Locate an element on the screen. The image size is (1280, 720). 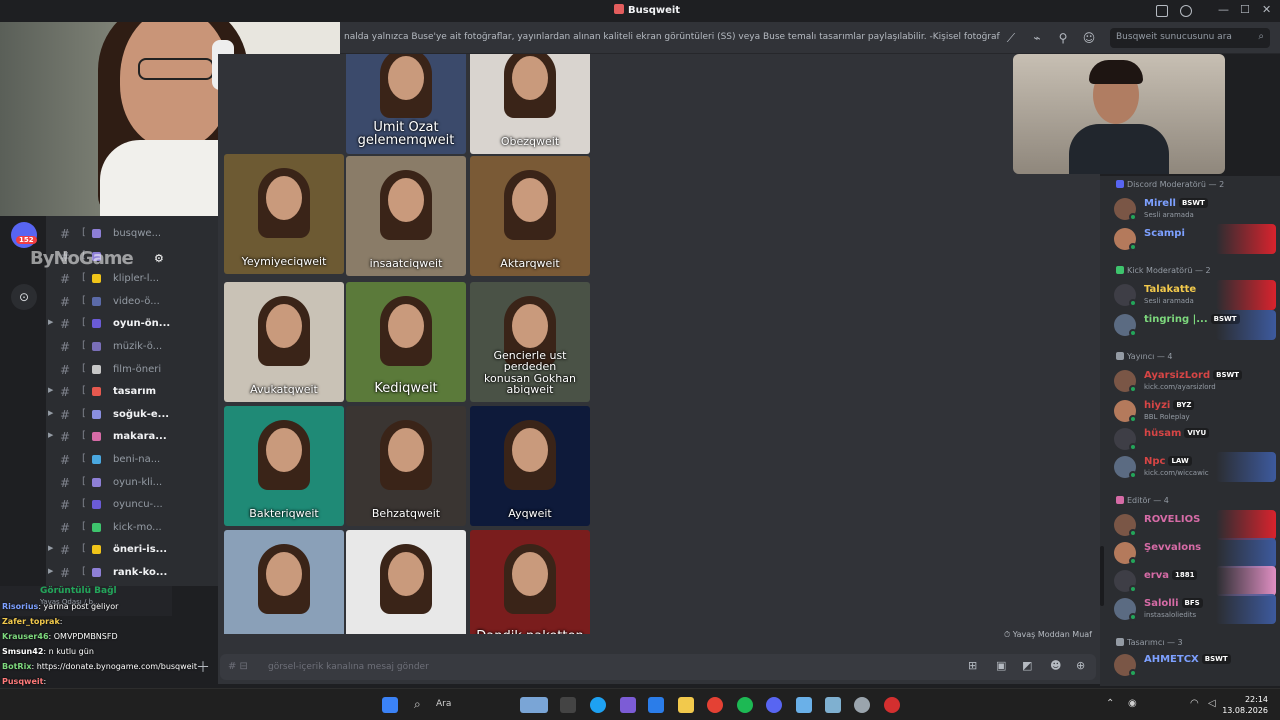
image-attachment: Aktarqweit is located at coordinates (530, 216).